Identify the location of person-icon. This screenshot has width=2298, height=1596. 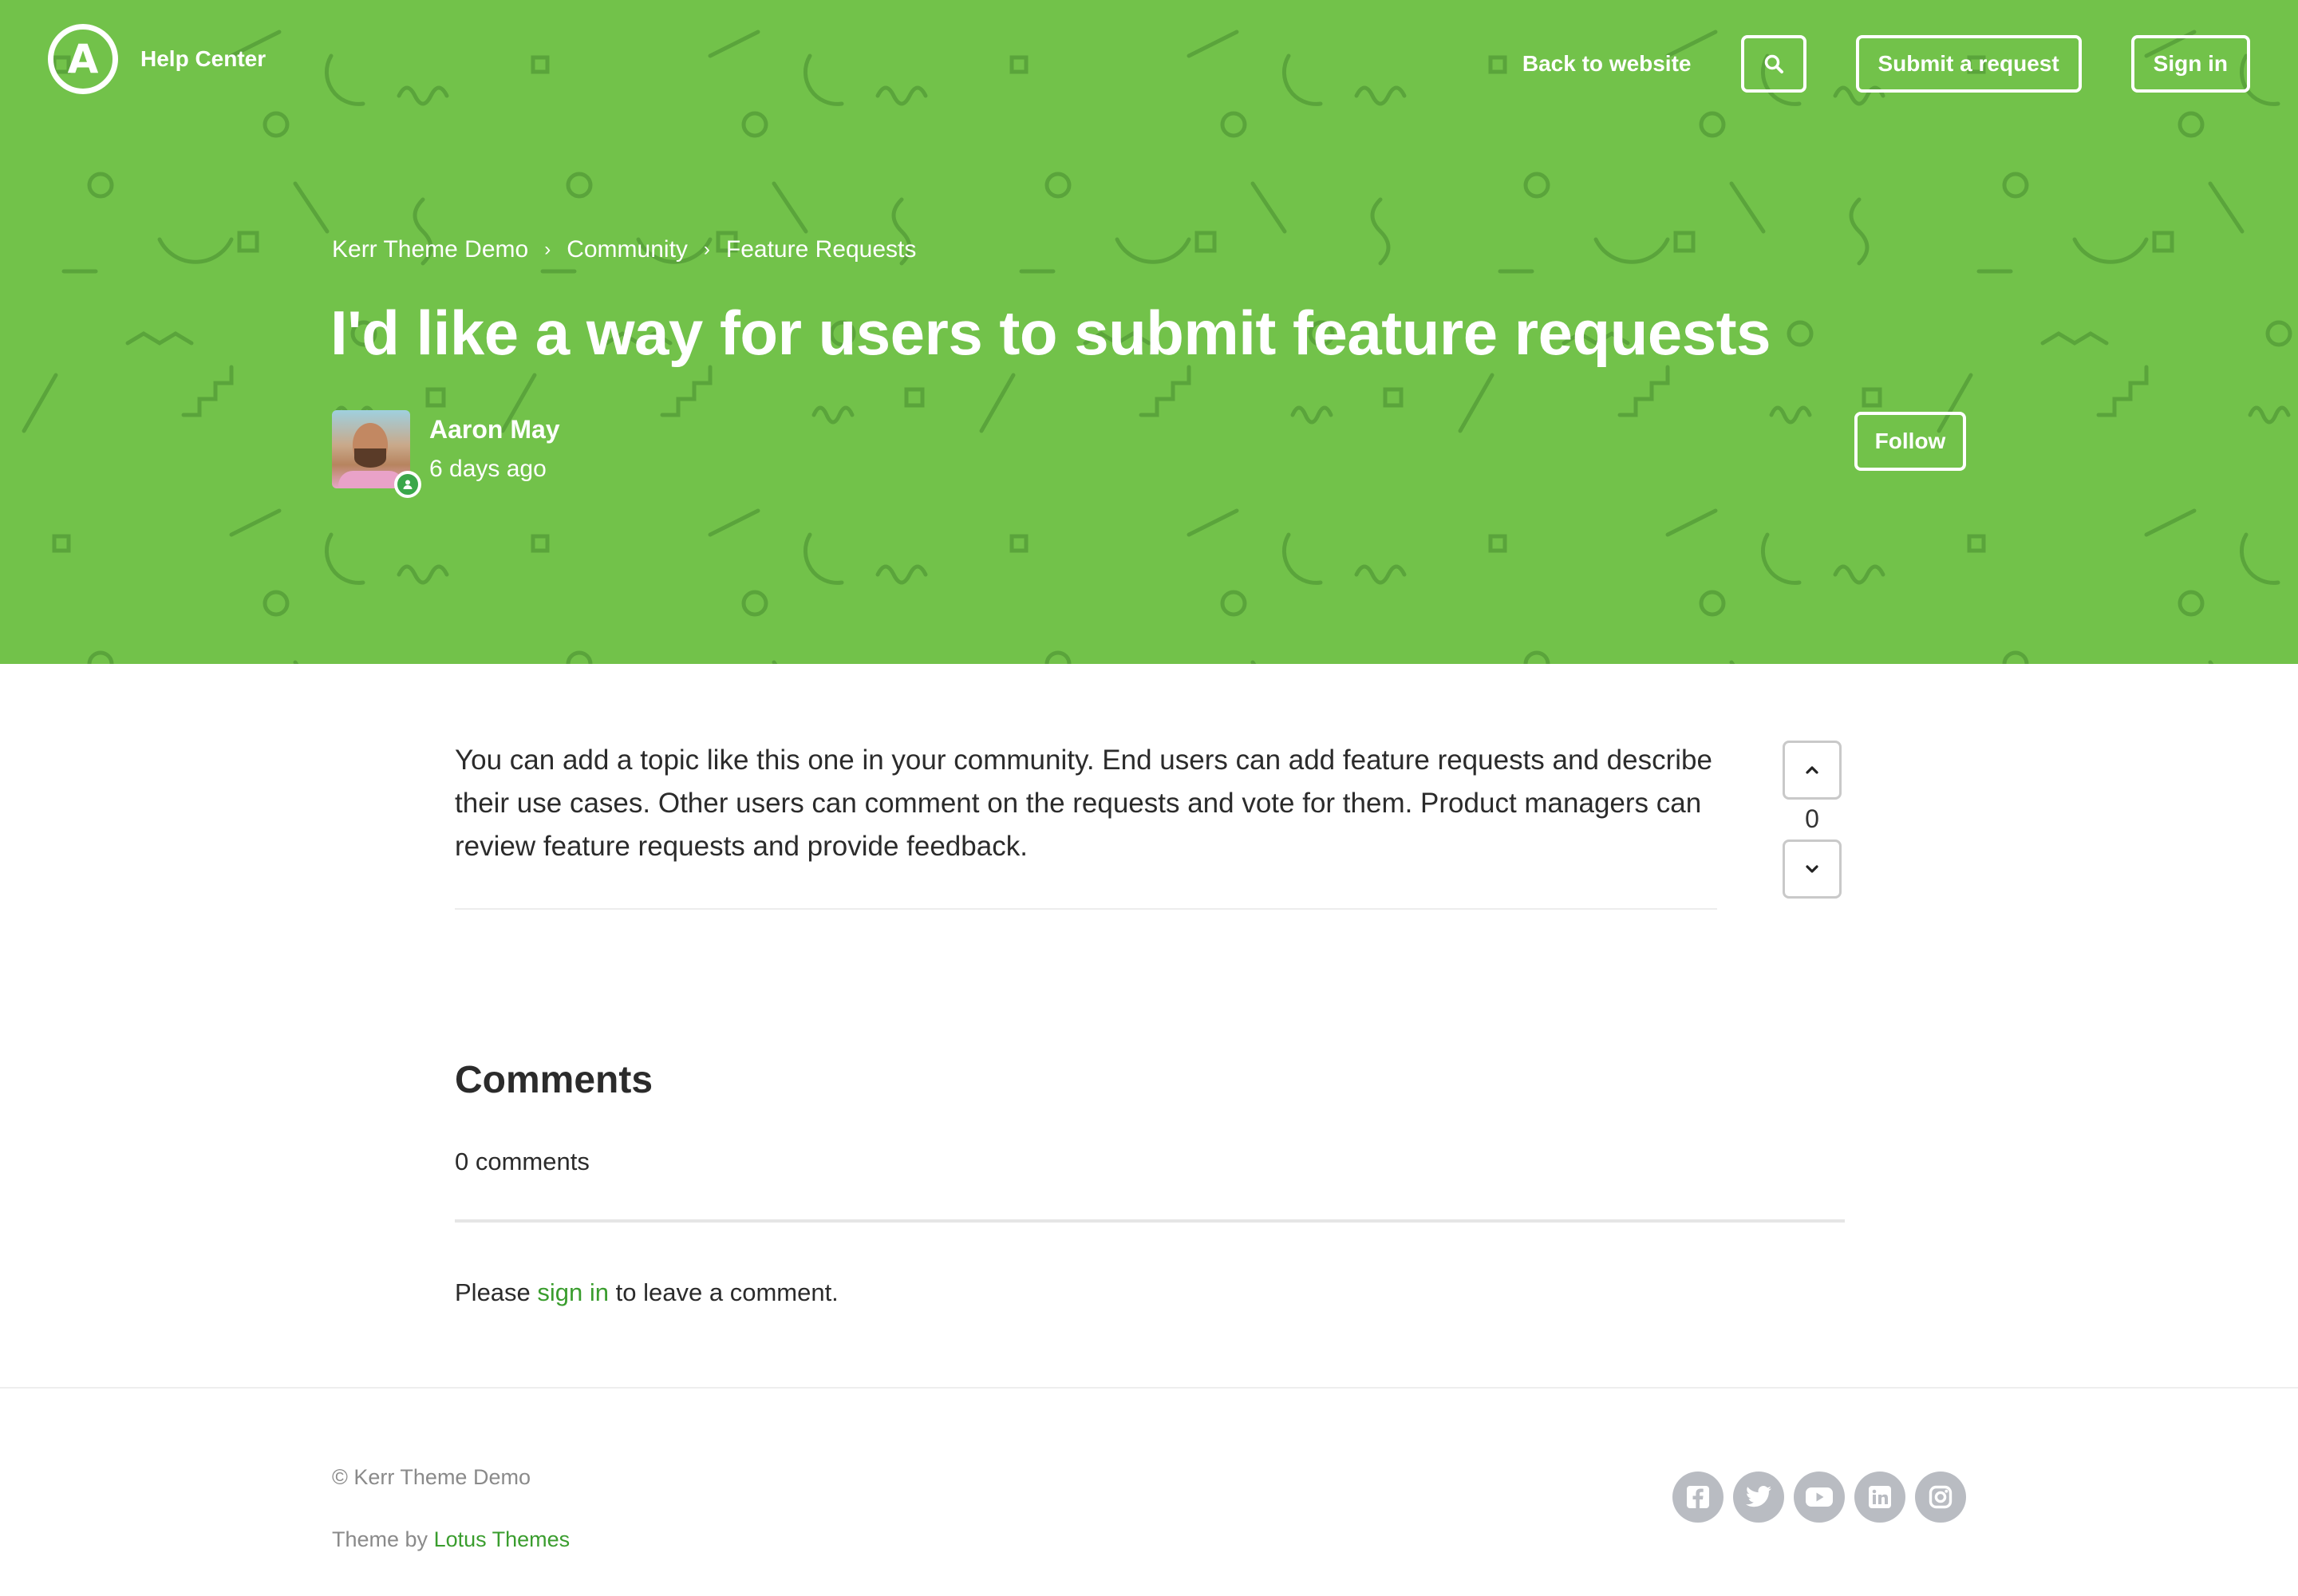
(408, 484).